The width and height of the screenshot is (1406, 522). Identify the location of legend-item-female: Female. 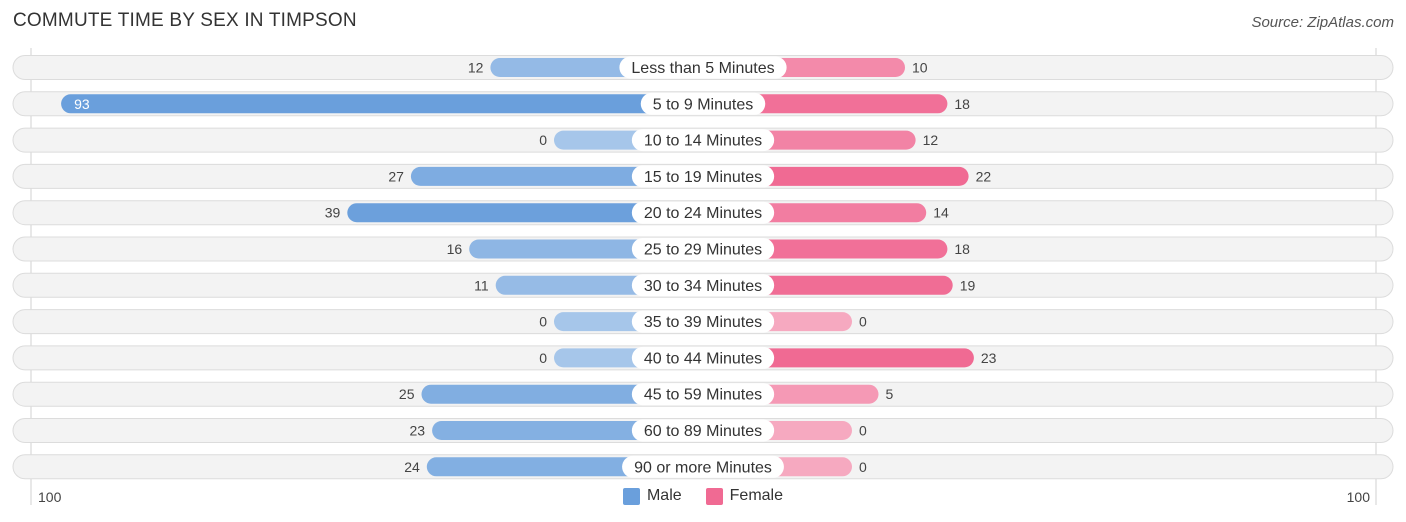
(744, 496).